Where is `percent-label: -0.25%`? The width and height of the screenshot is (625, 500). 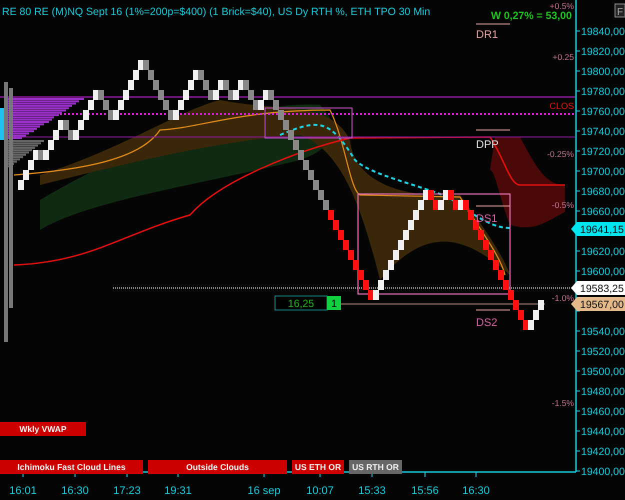 percent-label: -0.25% is located at coordinates (560, 154).